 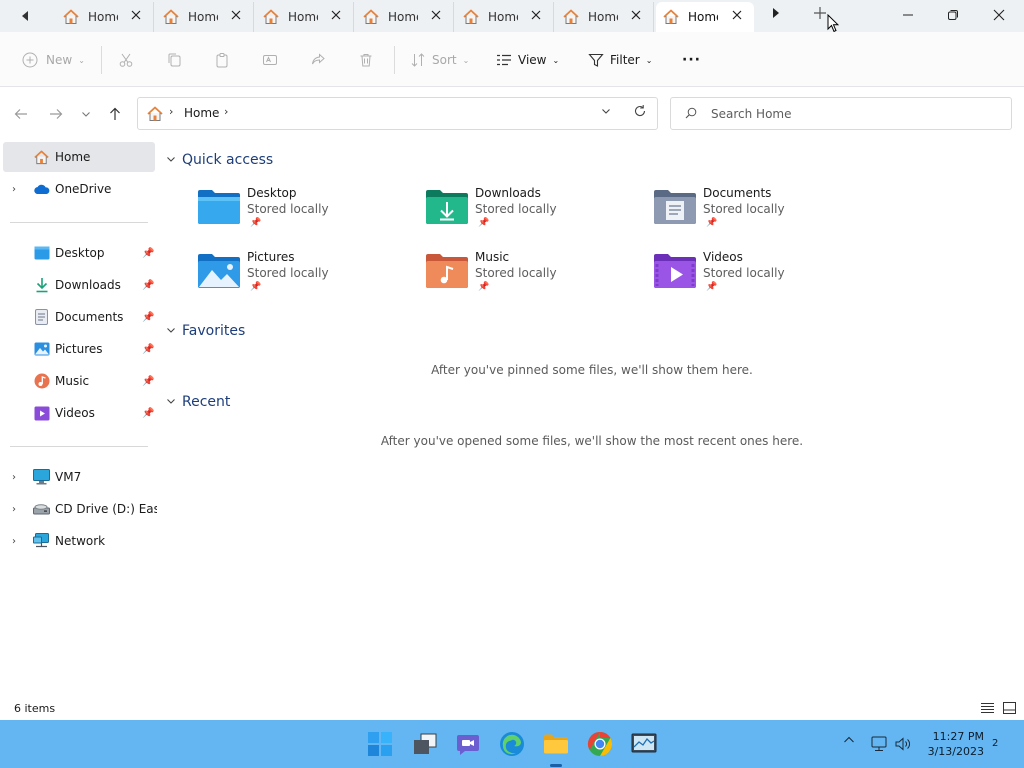 What do you see at coordinates (619, 60) in the screenshot?
I see `filter-button: Filter ⌄` at bounding box center [619, 60].